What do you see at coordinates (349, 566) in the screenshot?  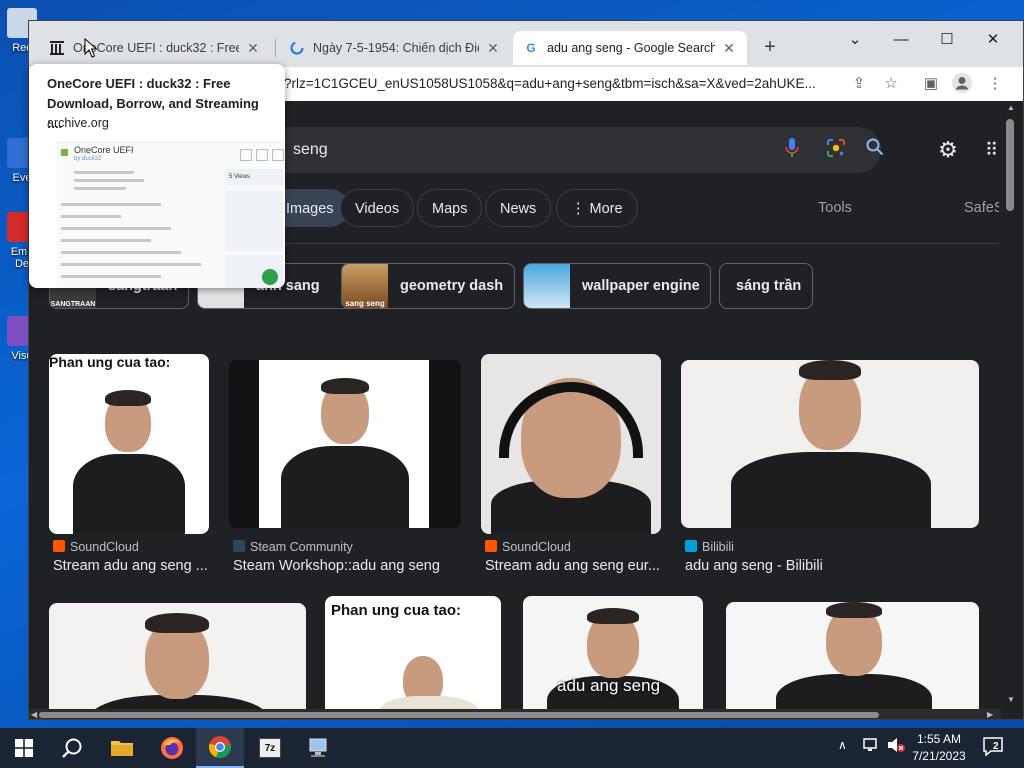 I see `result-title: Steam Workshop::adu ang seng` at bounding box center [349, 566].